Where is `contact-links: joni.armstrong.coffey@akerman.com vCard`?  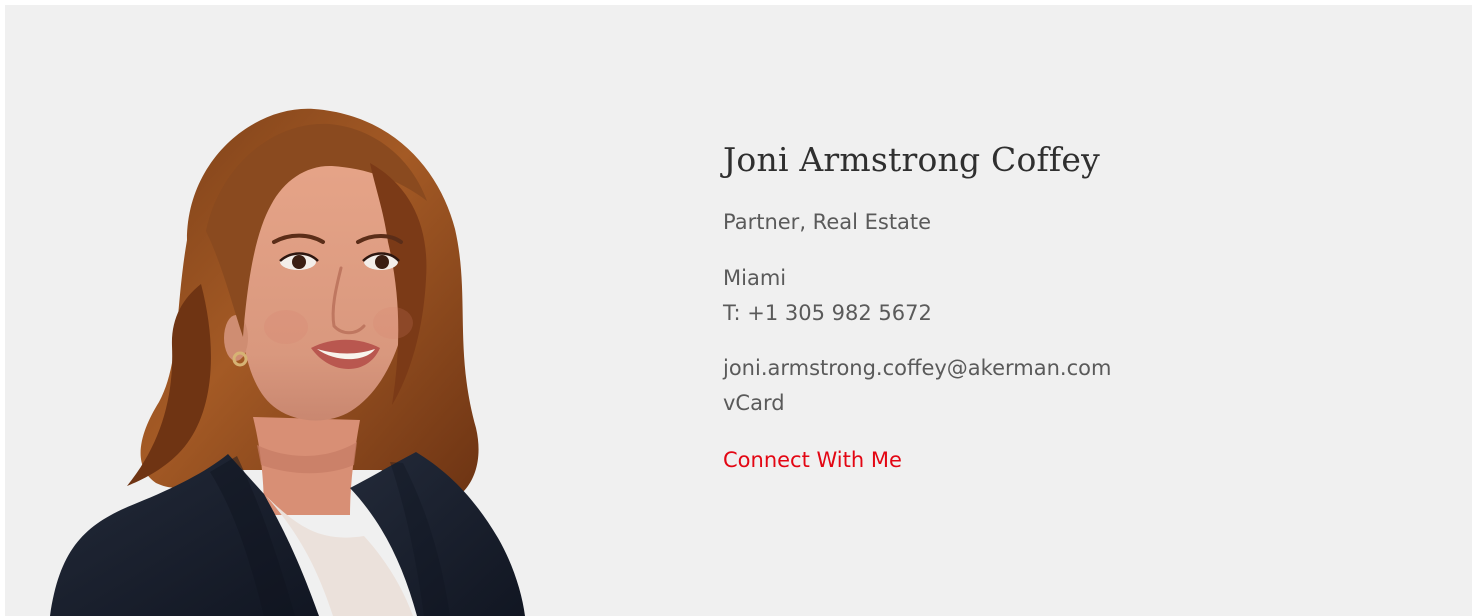
contact-links: joni.armstrong.coffey@akerman.com vCard is located at coordinates (1073, 386).